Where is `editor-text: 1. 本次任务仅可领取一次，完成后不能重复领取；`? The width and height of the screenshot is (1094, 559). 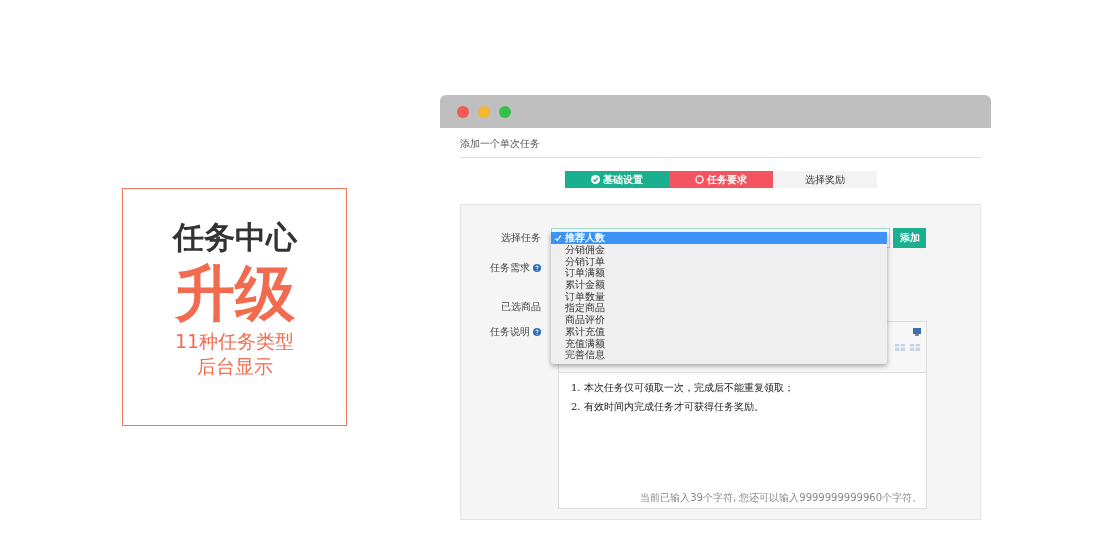 editor-text: 1. 本次任务仅可领取一次，完成后不能重复领取； is located at coordinates (683, 388).